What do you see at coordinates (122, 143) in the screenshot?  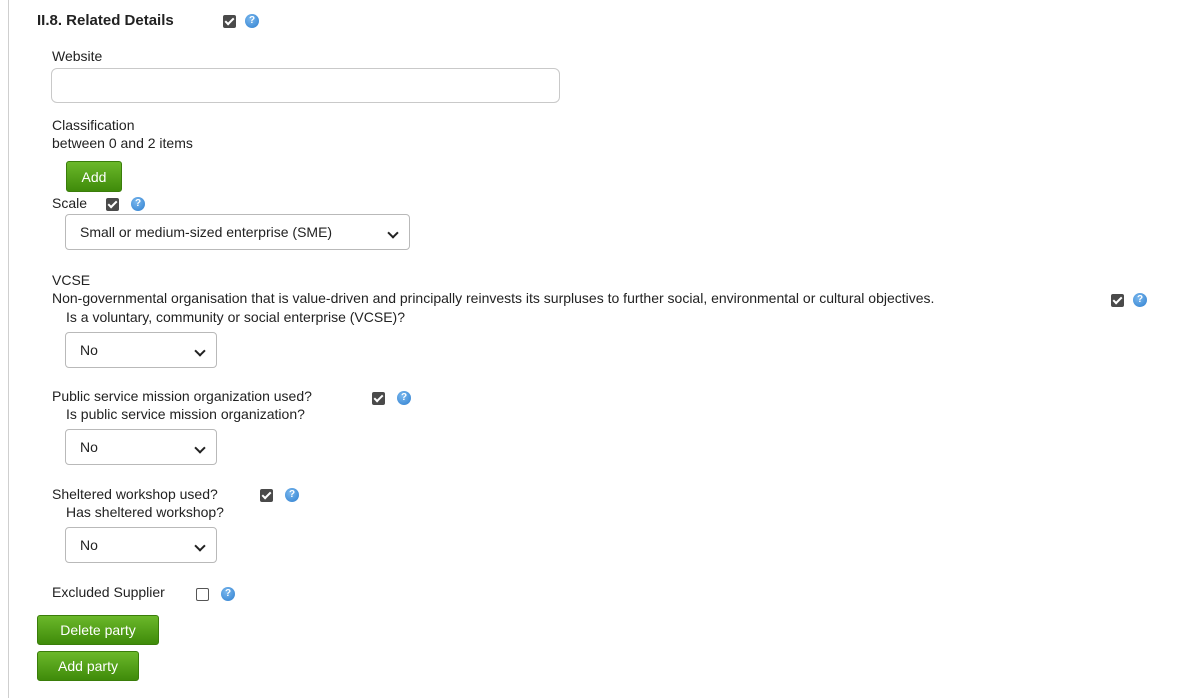 I see `classification-hint: between 0 and 2 items` at bounding box center [122, 143].